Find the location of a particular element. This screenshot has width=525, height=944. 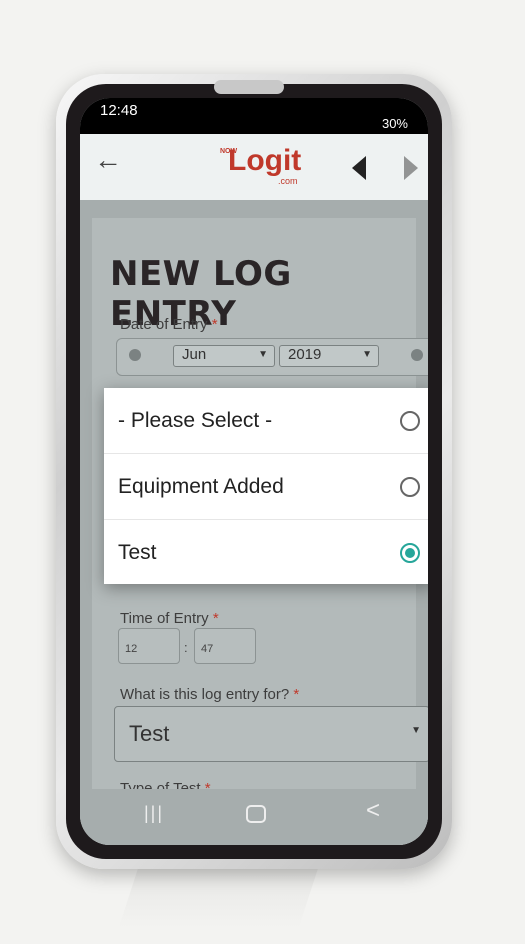

time-label: Time of Entry * is located at coordinates (169, 618).